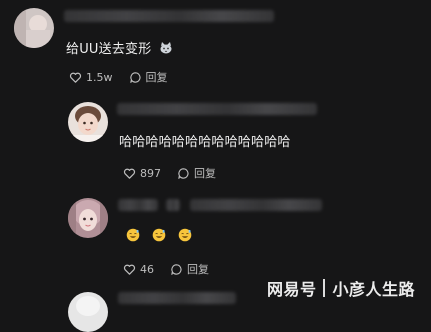 The height and width of the screenshot is (332, 431). I want to click on watermark-divider, so click(324, 288).